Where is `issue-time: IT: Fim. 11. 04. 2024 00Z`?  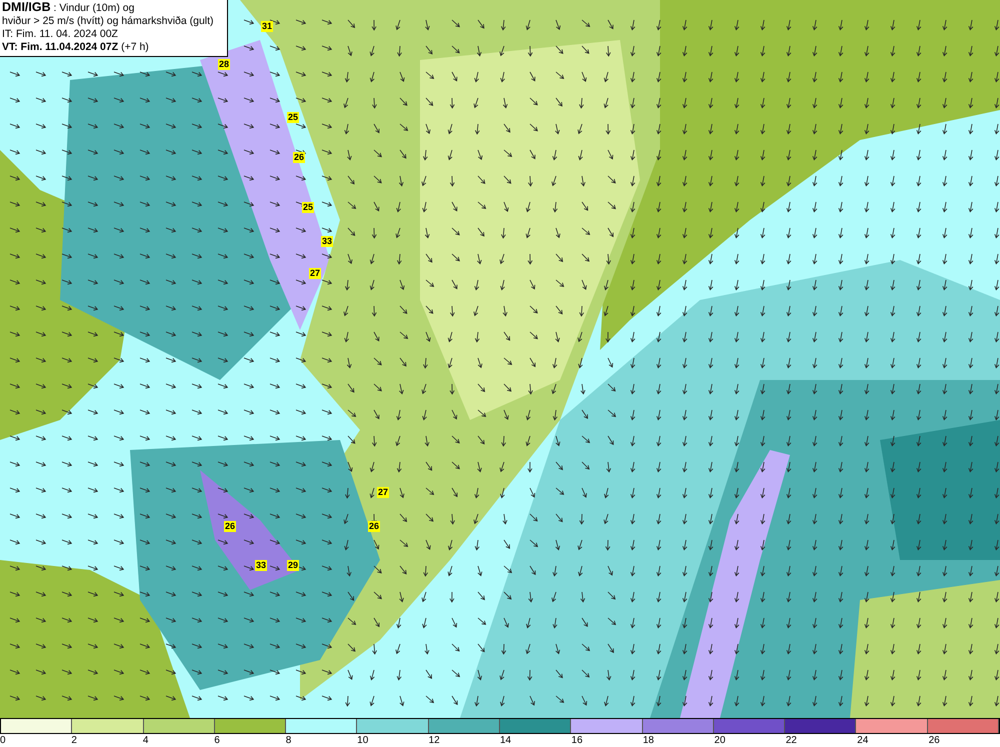
issue-time: IT: Fim. 11. 04. 2024 00Z is located at coordinates (60, 34).